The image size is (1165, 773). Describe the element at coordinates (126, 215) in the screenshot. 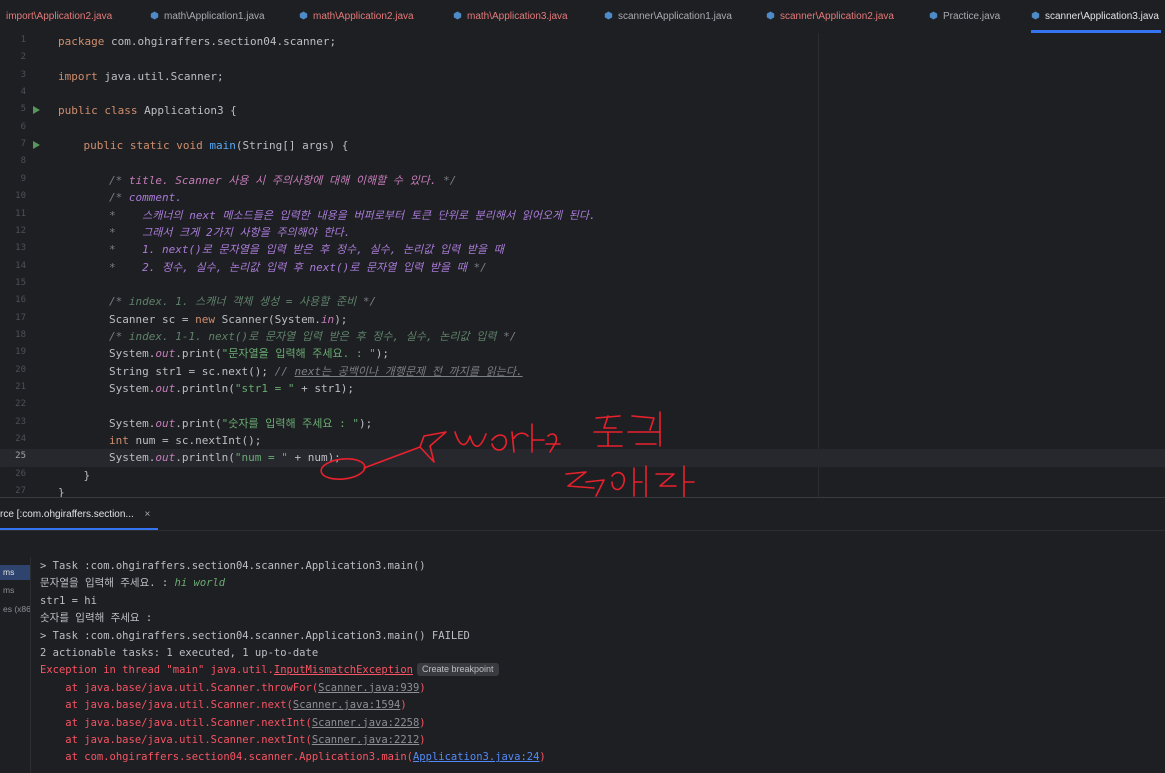

I see `code-token: *` at that location.